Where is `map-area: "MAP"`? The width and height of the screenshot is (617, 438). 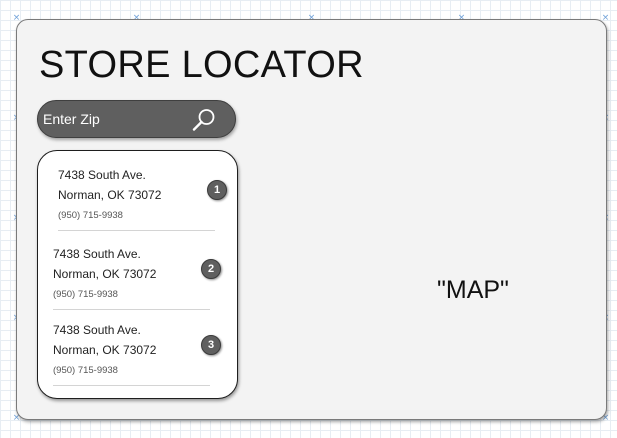
map-area: "MAP" is located at coordinates (473, 290).